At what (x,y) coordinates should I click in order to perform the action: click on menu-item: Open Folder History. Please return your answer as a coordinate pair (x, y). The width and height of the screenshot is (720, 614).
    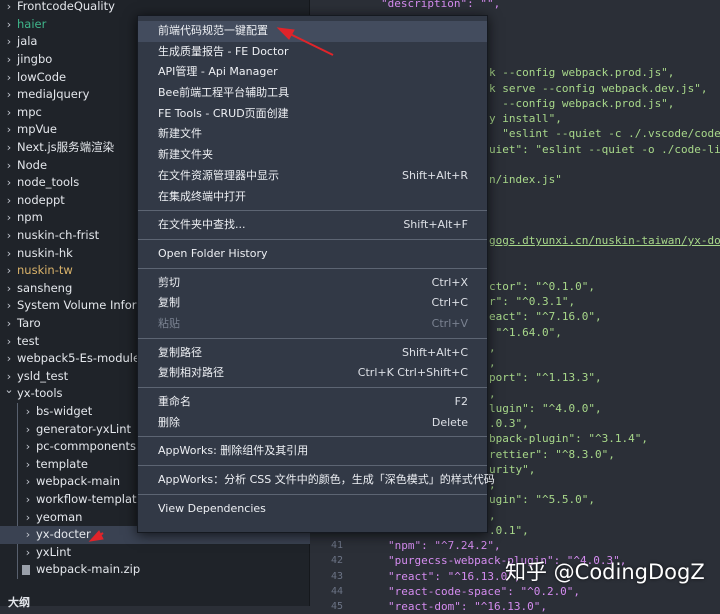
    Looking at the image, I should click on (312, 254).